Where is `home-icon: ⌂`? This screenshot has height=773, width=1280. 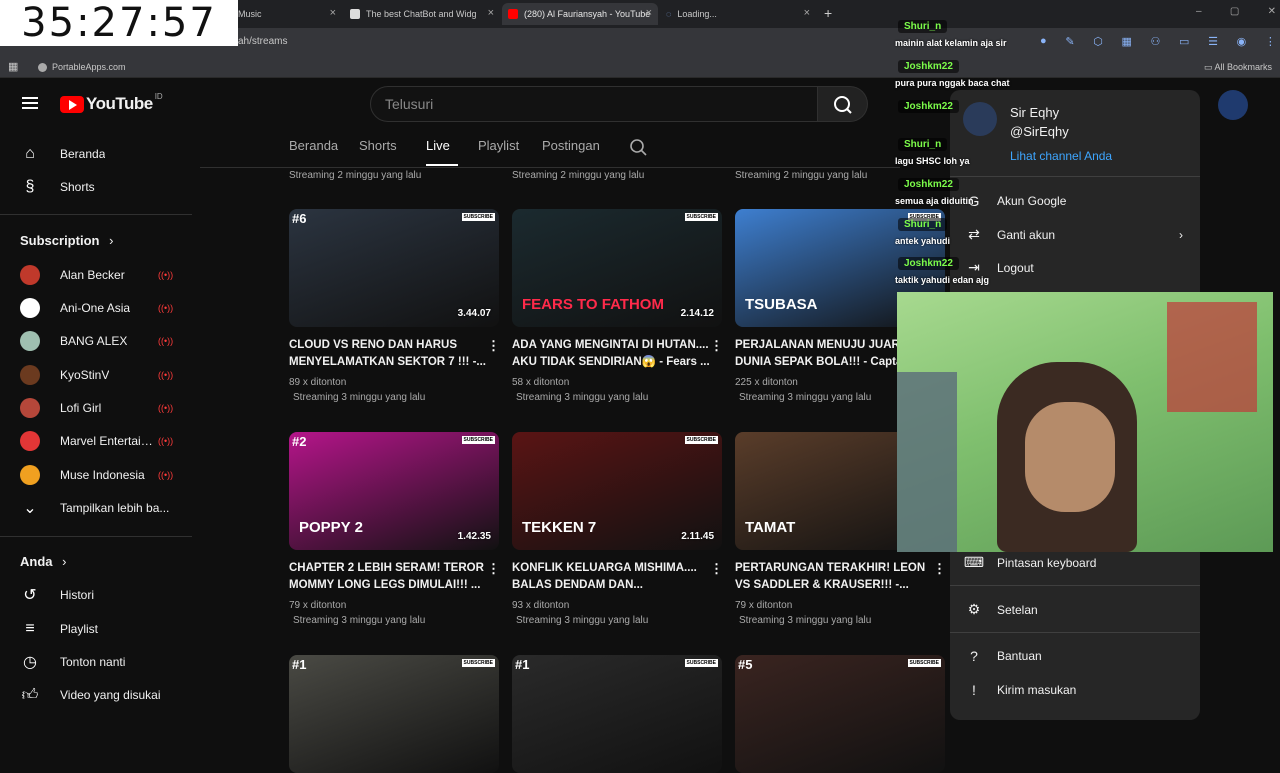 home-icon: ⌂ is located at coordinates (30, 153).